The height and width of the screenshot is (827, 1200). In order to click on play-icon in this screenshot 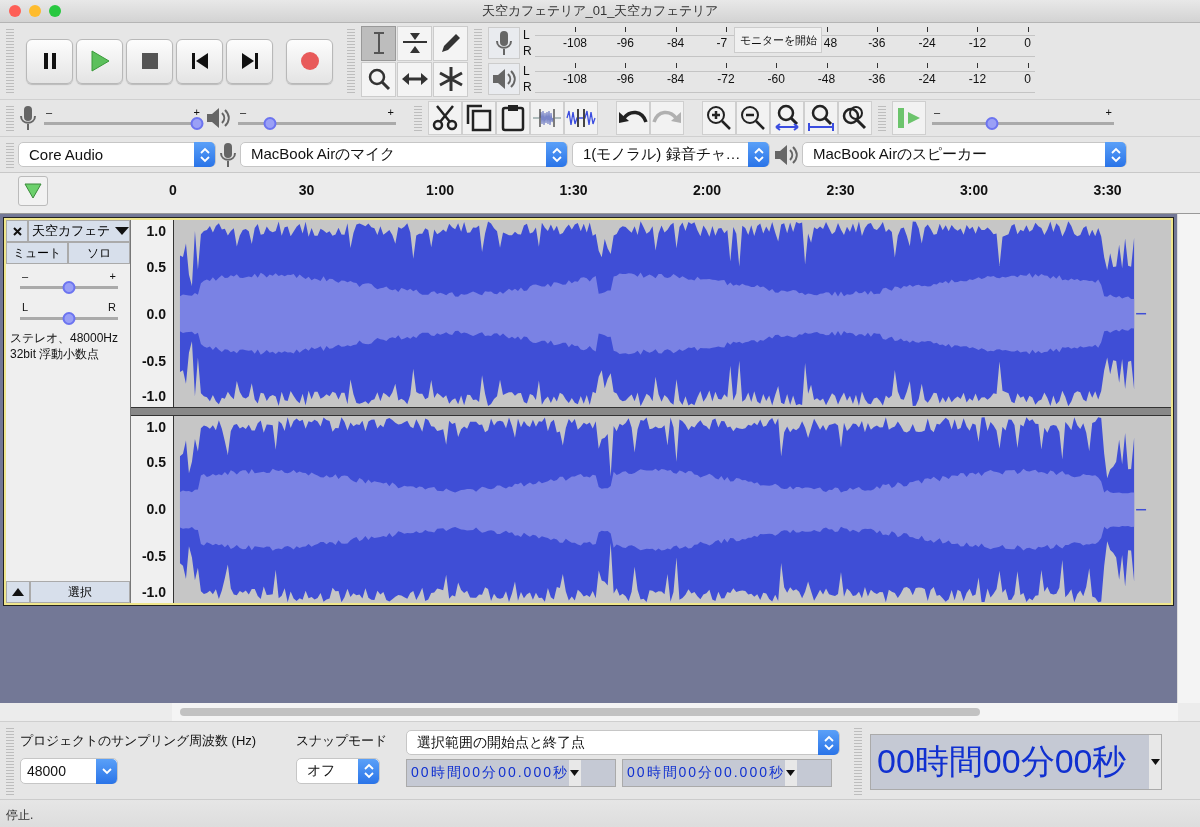, I will do `click(99, 61)`.